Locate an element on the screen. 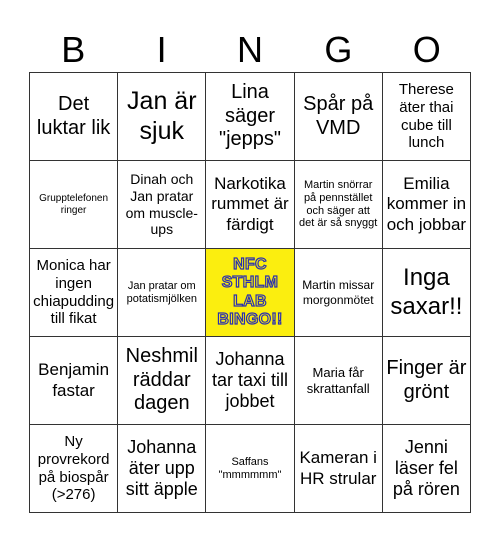 The width and height of the screenshot is (500, 544). cell-text: Saffans "mmmmmm" is located at coordinates (250, 468).